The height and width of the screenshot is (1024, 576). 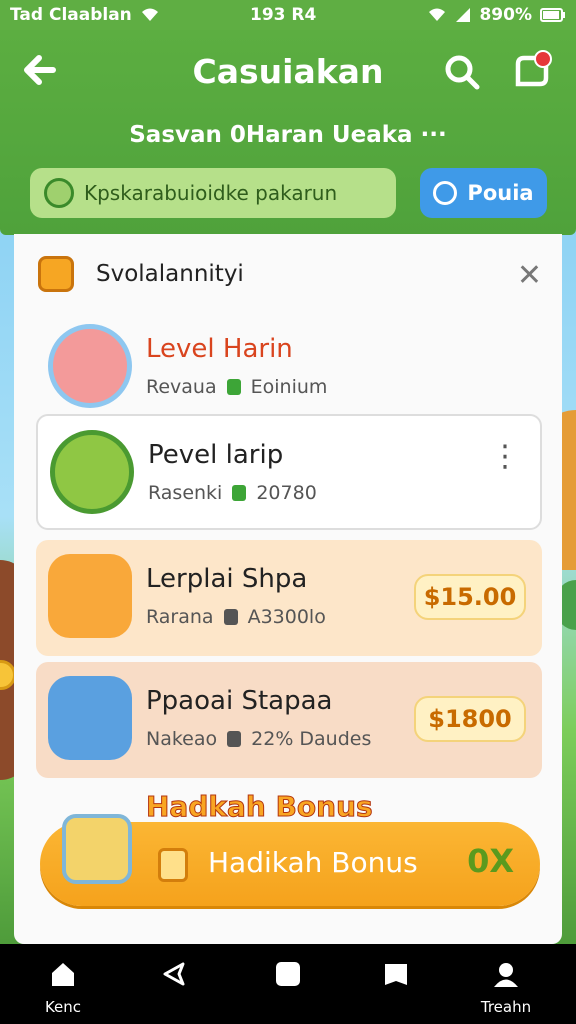 I want to click on nav-home-label: Kenc, so click(x=63, y=1007).